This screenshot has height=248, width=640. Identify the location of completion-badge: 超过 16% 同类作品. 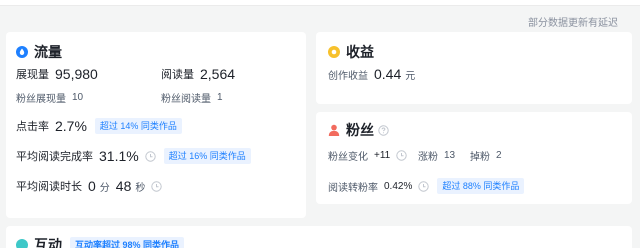
(207, 156).